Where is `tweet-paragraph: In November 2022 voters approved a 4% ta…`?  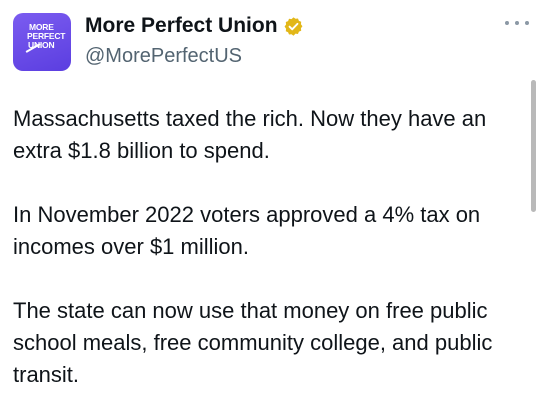
tweet-paragraph: In November 2022 voters approved a 4% ta… is located at coordinates (247, 230).